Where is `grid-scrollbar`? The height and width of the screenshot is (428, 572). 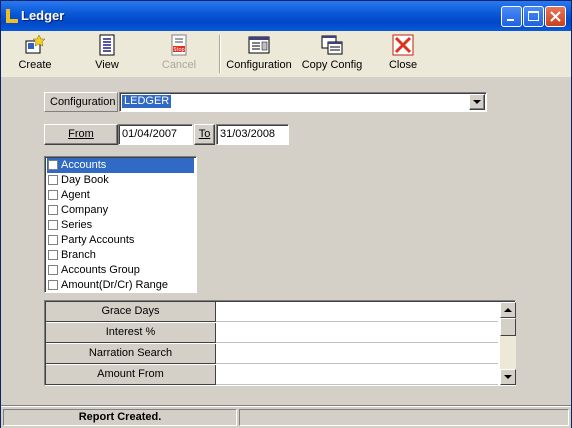
grid-scrollbar is located at coordinates (508, 343).